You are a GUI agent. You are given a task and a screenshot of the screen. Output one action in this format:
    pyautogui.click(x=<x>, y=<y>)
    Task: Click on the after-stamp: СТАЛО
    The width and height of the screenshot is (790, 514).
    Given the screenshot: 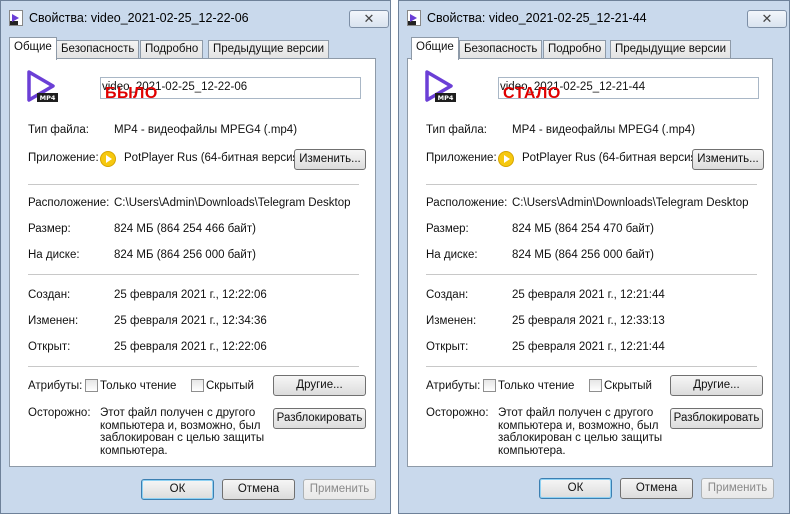 What is the action you would take?
    pyautogui.click(x=532, y=93)
    